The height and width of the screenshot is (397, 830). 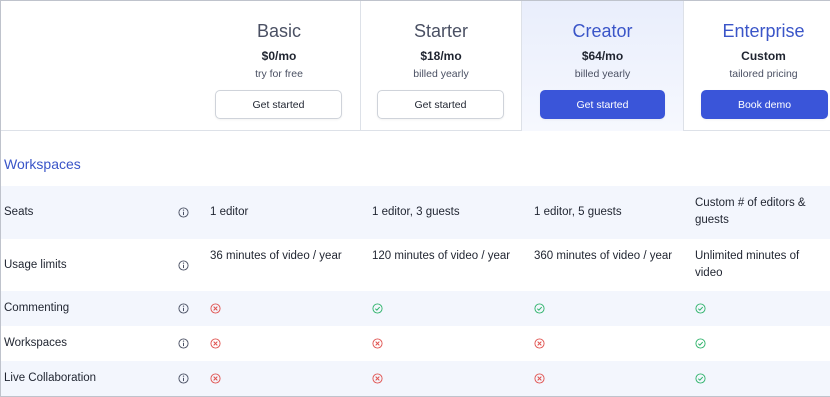 I want to click on row-label: Usage limits, so click(x=35, y=265).